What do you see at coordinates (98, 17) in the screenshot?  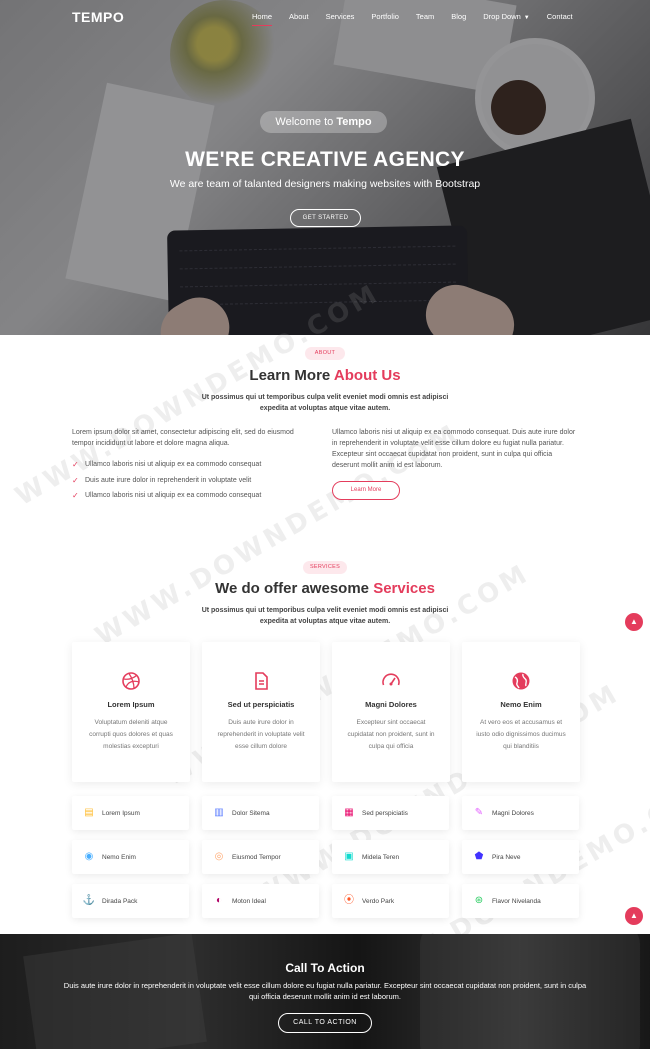 I see `brand-logo: TEMPO` at bounding box center [98, 17].